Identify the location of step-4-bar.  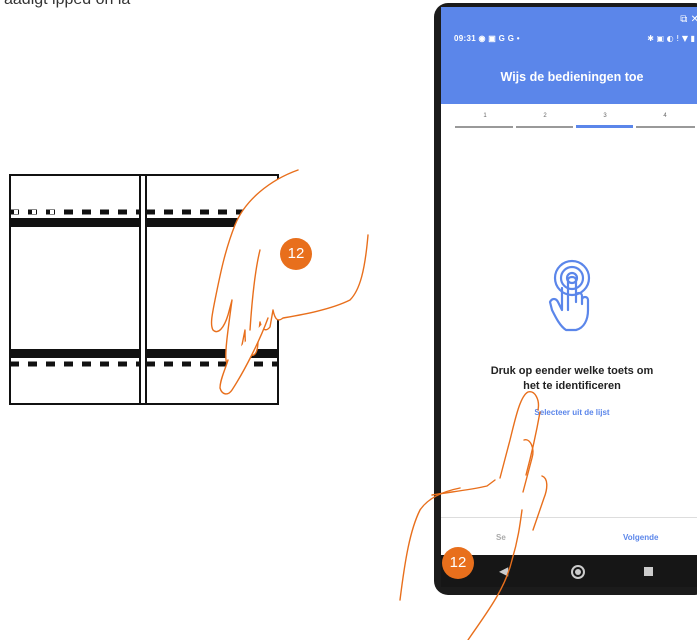
(665, 127).